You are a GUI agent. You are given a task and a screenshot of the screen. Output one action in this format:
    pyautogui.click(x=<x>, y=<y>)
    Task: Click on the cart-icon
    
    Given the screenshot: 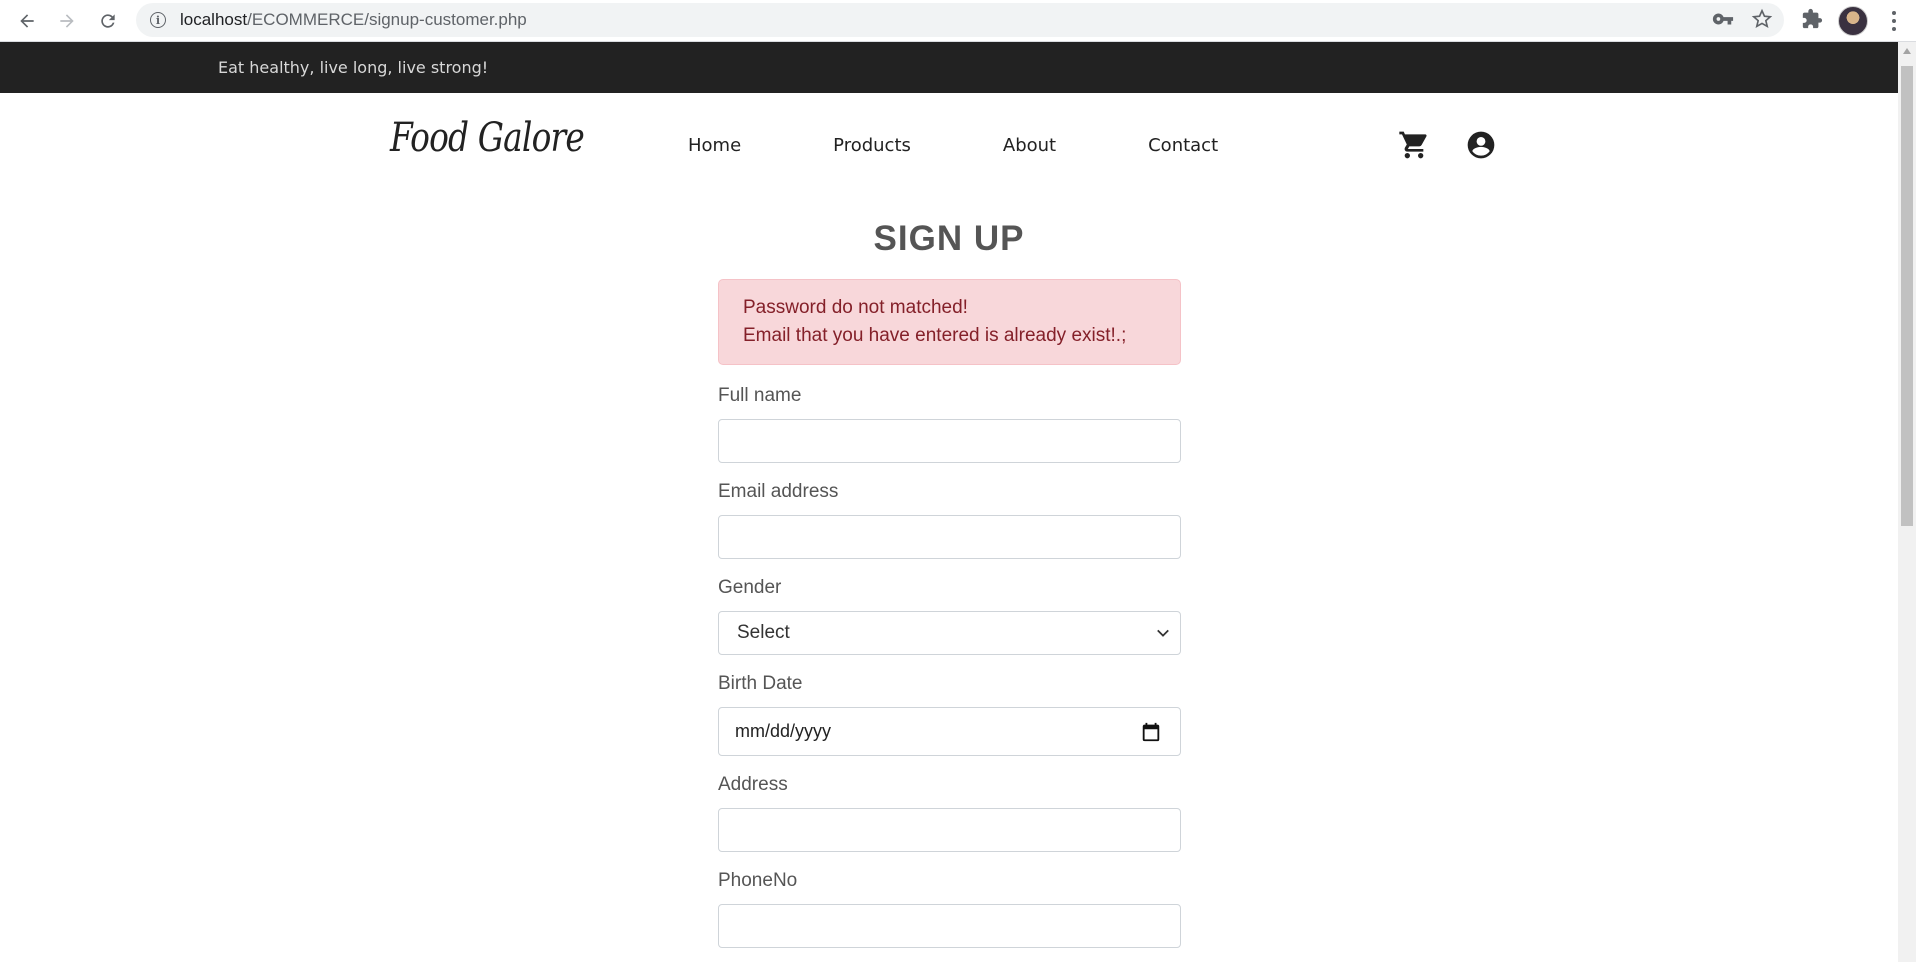 What is the action you would take?
    pyautogui.click(x=1414, y=147)
    